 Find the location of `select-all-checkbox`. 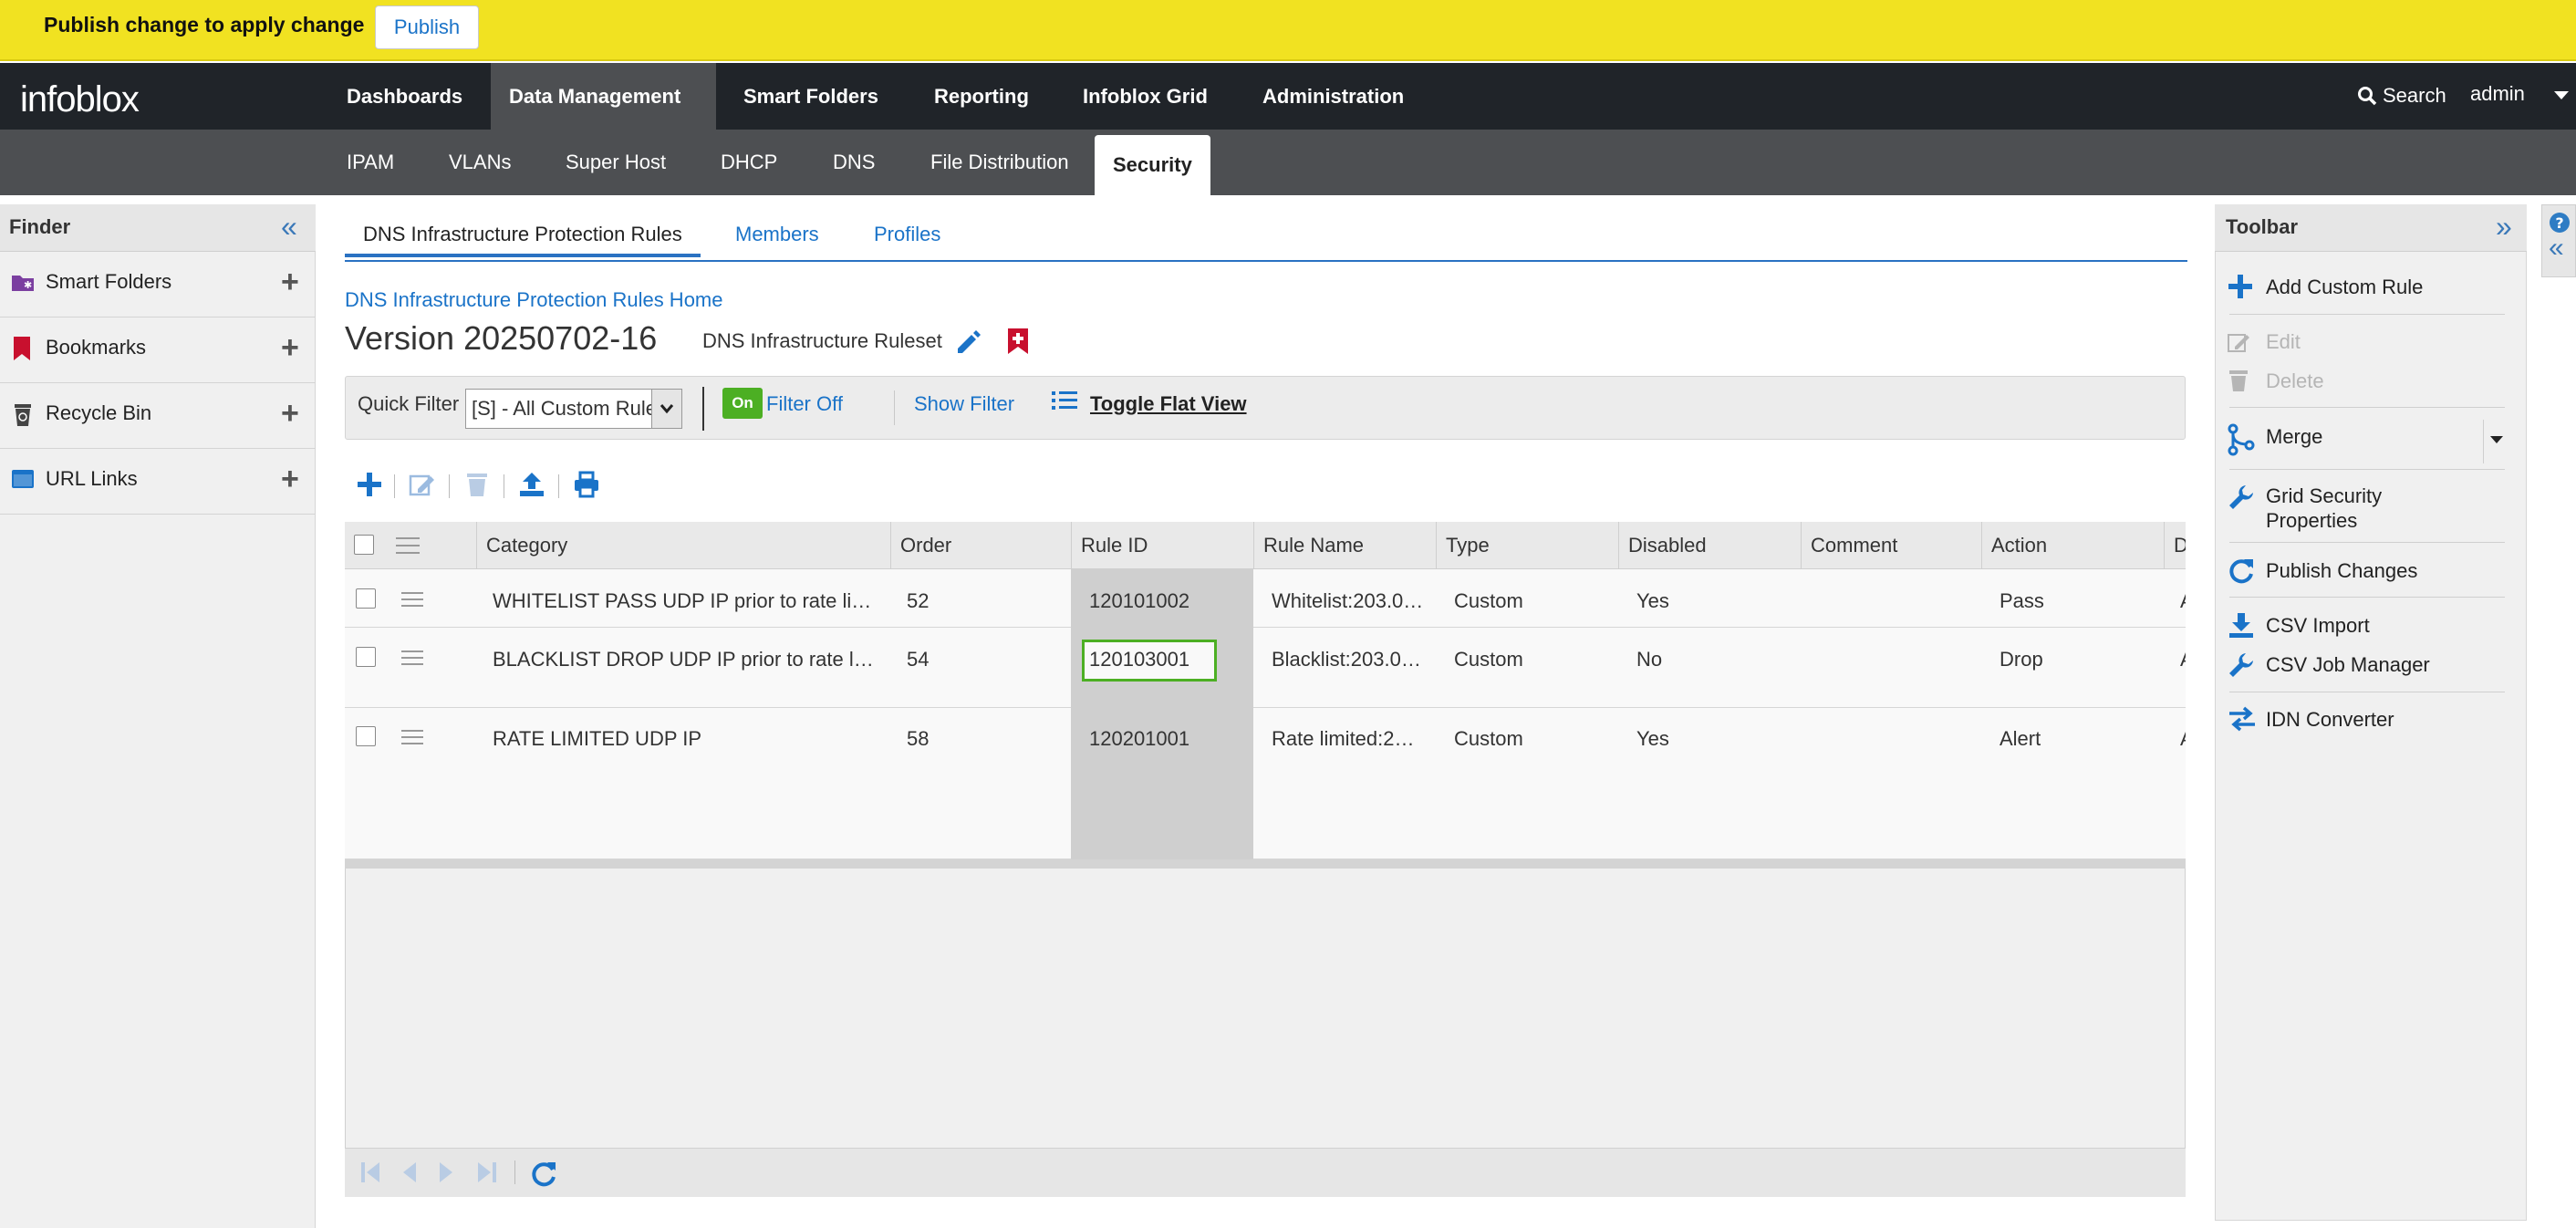

select-all-checkbox is located at coordinates (364, 545).